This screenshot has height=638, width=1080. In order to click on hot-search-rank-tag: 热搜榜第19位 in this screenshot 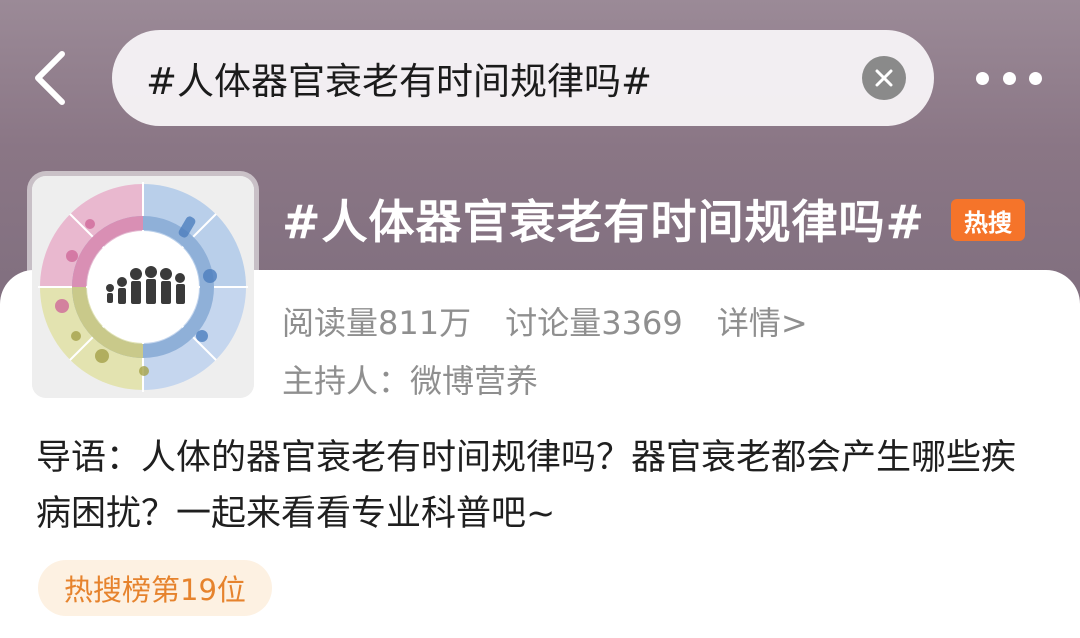, I will do `click(155, 588)`.